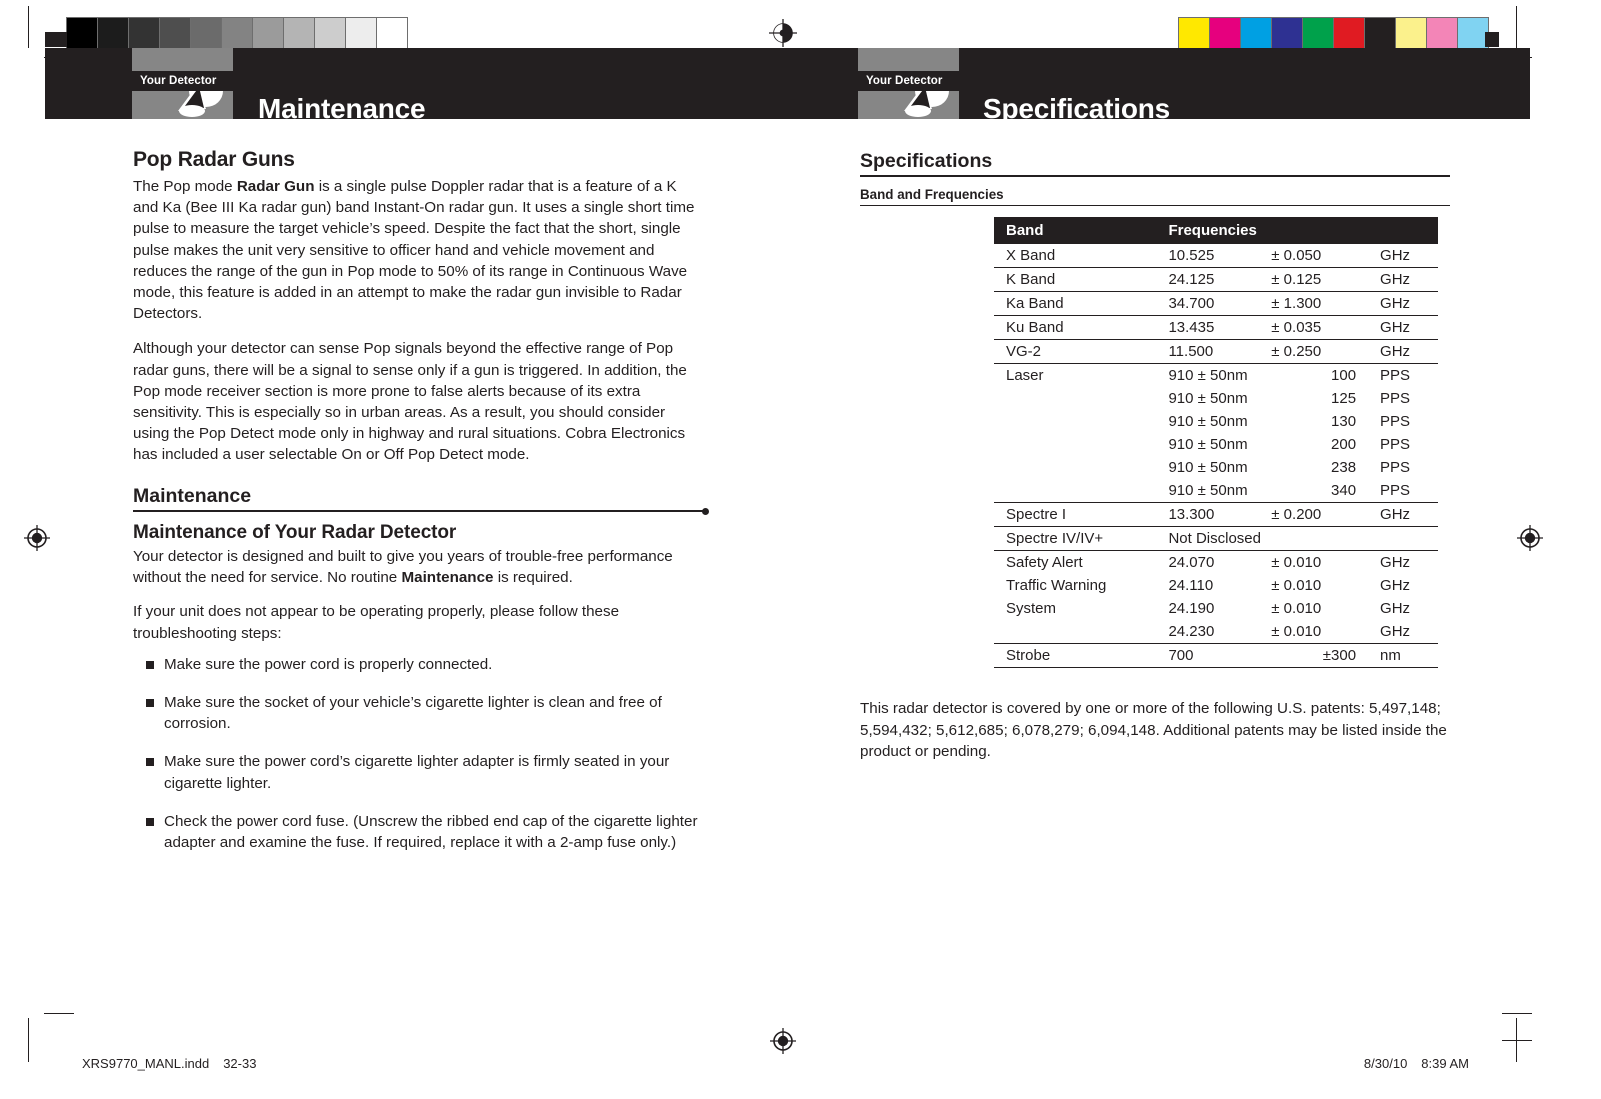 The height and width of the screenshot is (1099, 1601). Describe the element at coordinates (1216, 608) in the screenshot. I see `table-row: System 24.190 ± 0.010 GHz` at that location.